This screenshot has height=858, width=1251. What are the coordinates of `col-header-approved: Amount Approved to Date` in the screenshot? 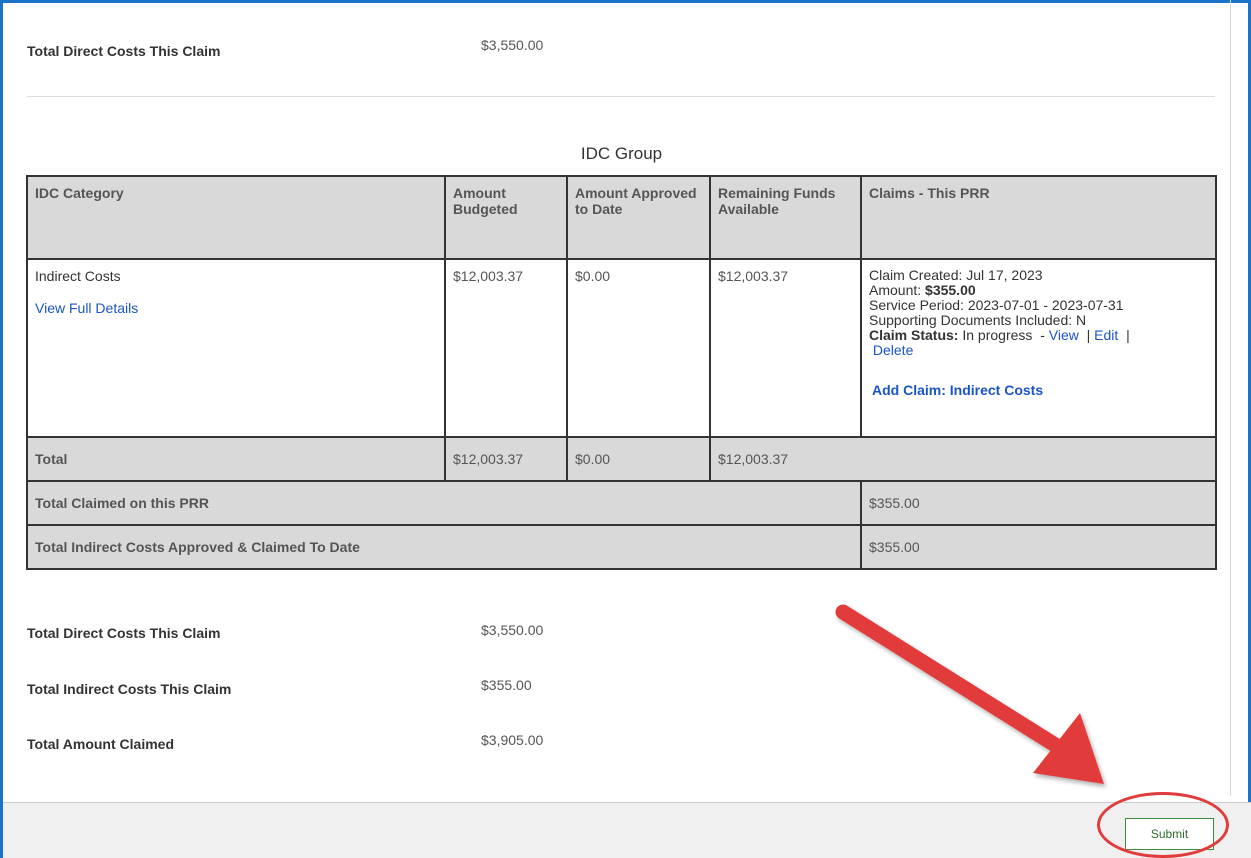 It's located at (638, 217).